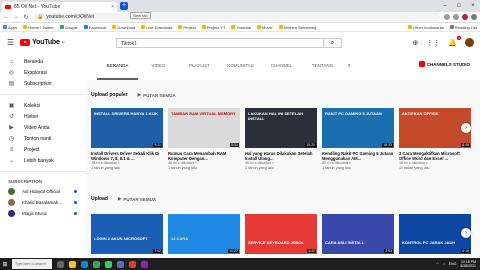 Image resolution: width=480 pixels, height=270 pixels. Describe the element at coordinates (68, 27) in the screenshot. I see `bookmark-item: Google` at that location.